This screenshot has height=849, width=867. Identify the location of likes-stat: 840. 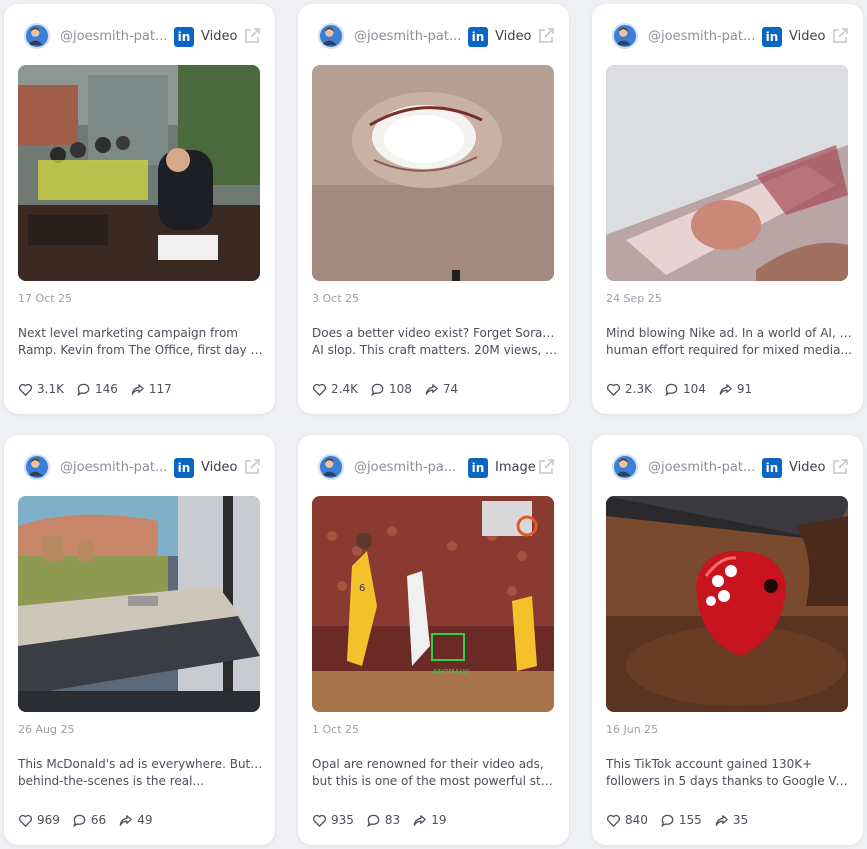
(627, 820).